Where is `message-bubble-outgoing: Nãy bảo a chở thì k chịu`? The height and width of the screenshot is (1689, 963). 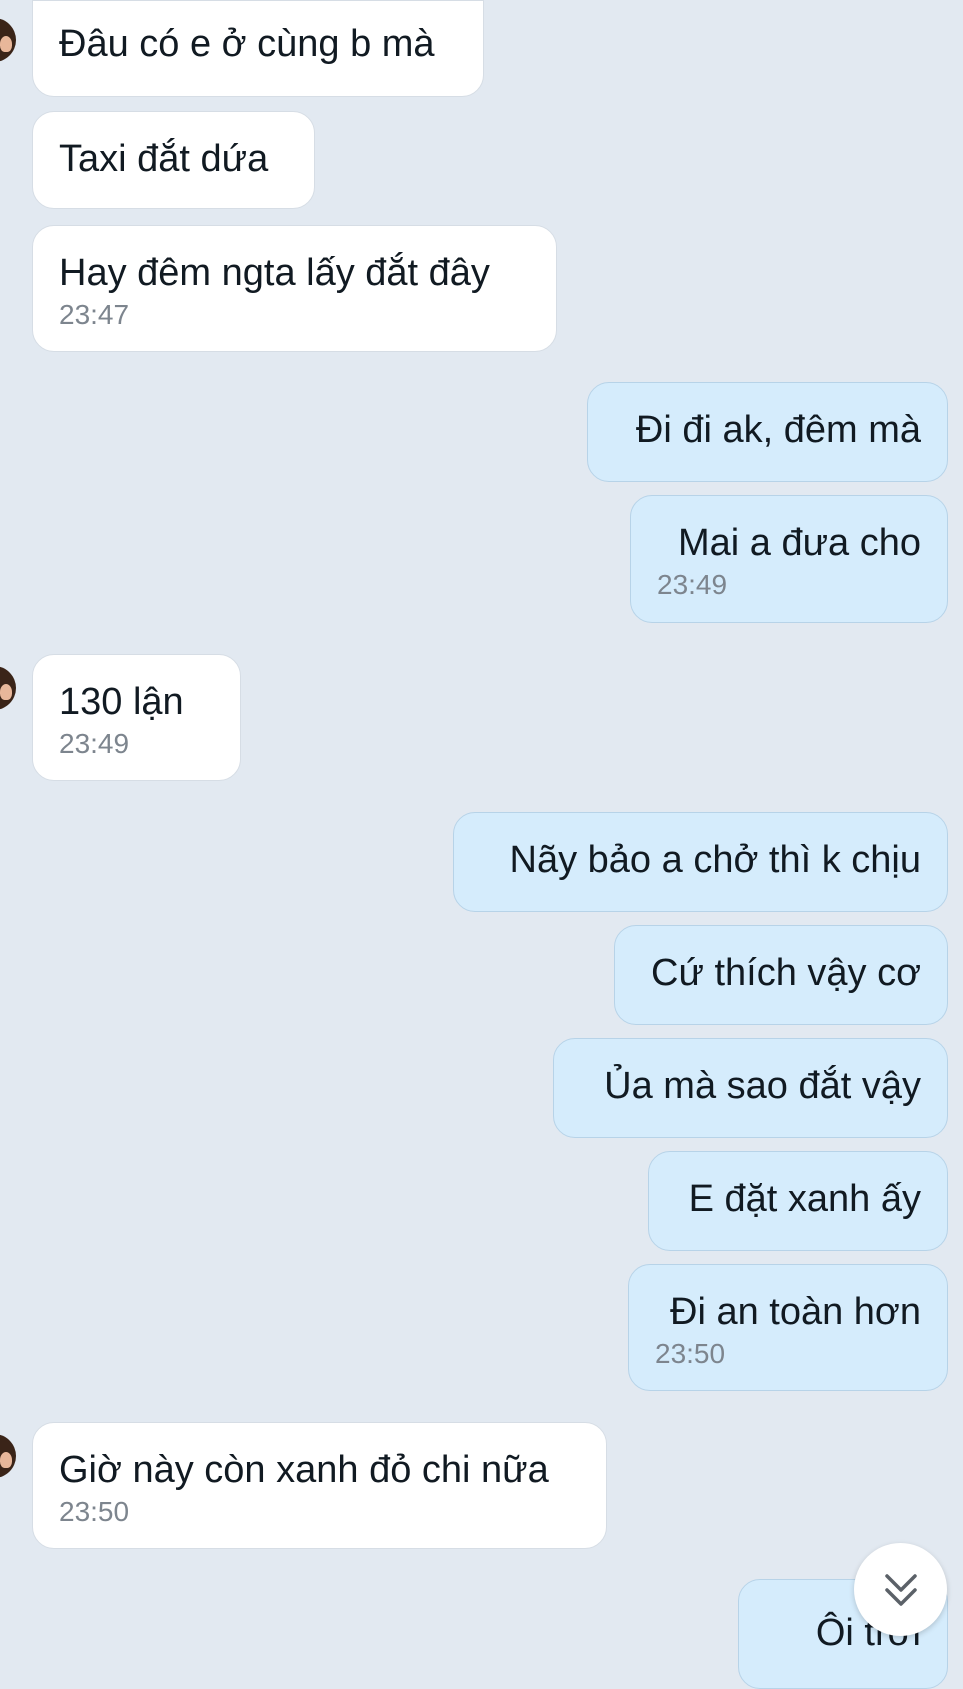 message-bubble-outgoing: Nãy bảo a chở thì k chịu is located at coordinates (700, 862).